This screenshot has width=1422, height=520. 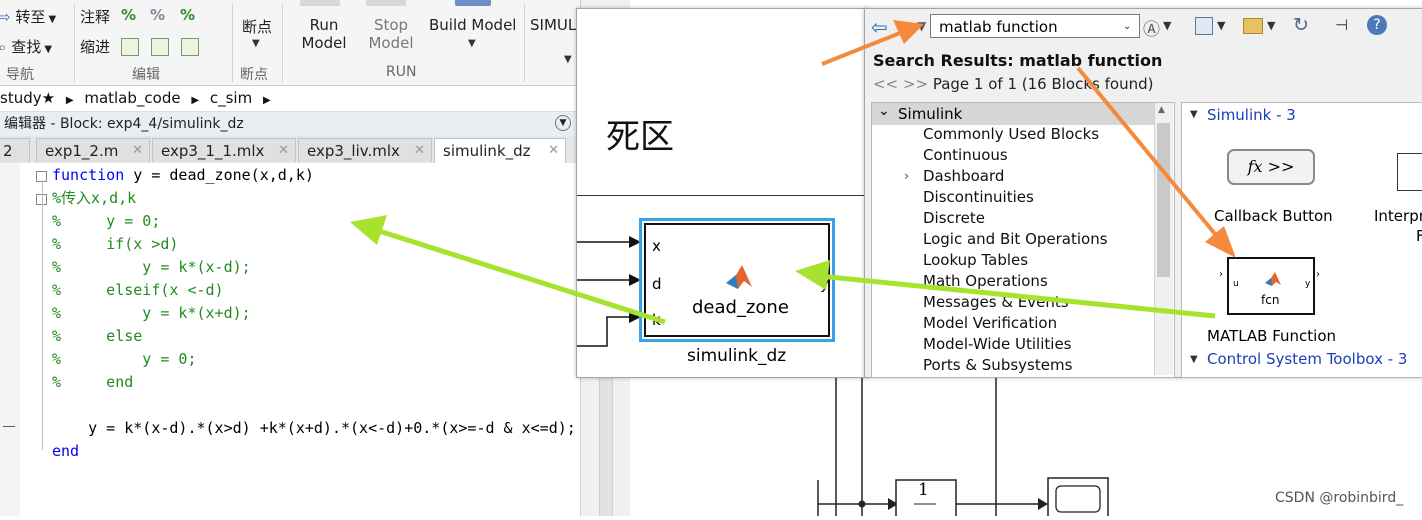 I want to click on tree-item: Logic and Bit Operations, so click(x=1015, y=239).